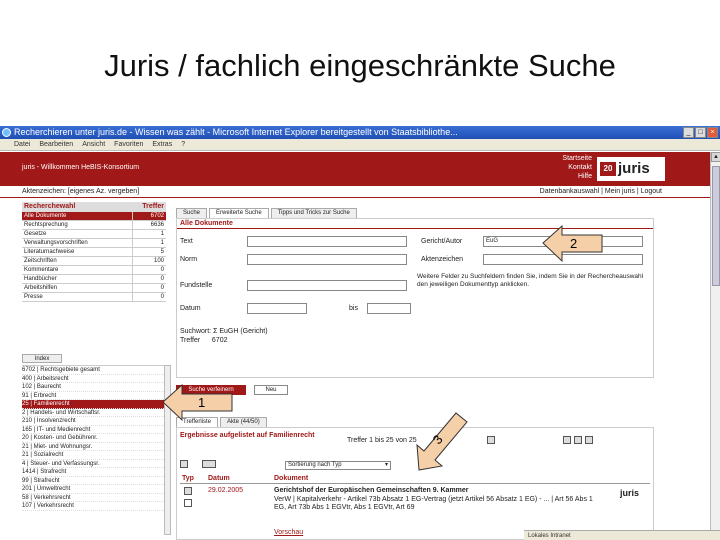 This screenshot has width=720, height=540. Describe the element at coordinates (94, 421) in the screenshot. I see `tree-item: 210 | Insolvenzrecht` at that location.